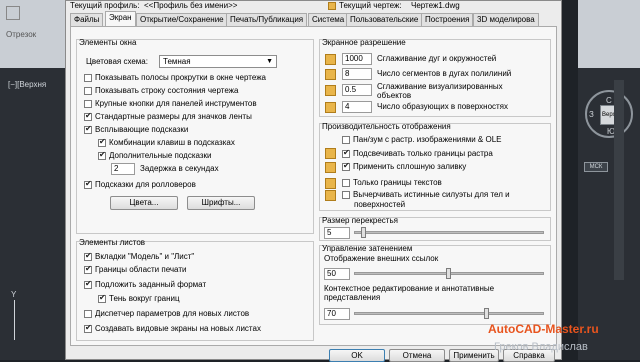 The width and height of the screenshot is (640, 362). I want to click on shortcut-keys-checkbox: Комбинации клавиш в подсказках, so click(166, 142).